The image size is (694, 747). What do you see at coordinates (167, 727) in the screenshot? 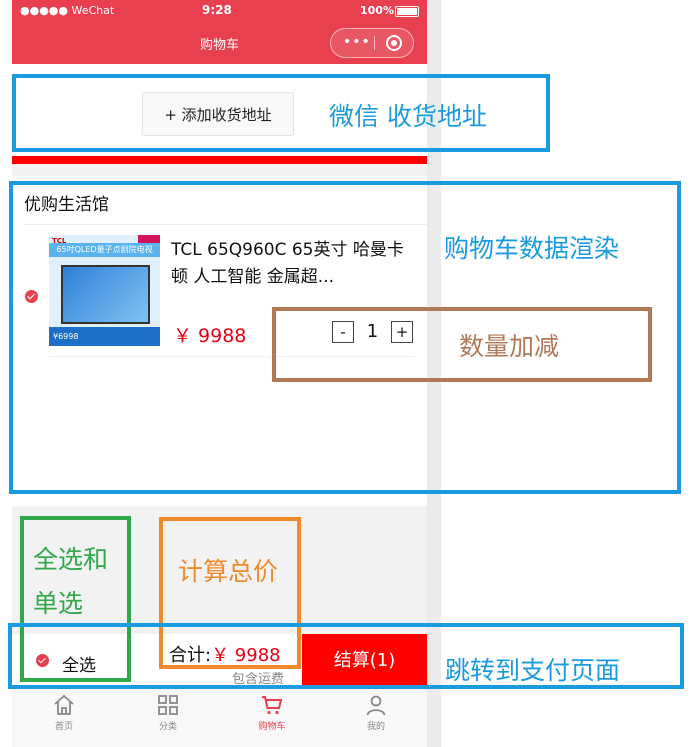
I see `tab-label: 分类` at bounding box center [167, 727].